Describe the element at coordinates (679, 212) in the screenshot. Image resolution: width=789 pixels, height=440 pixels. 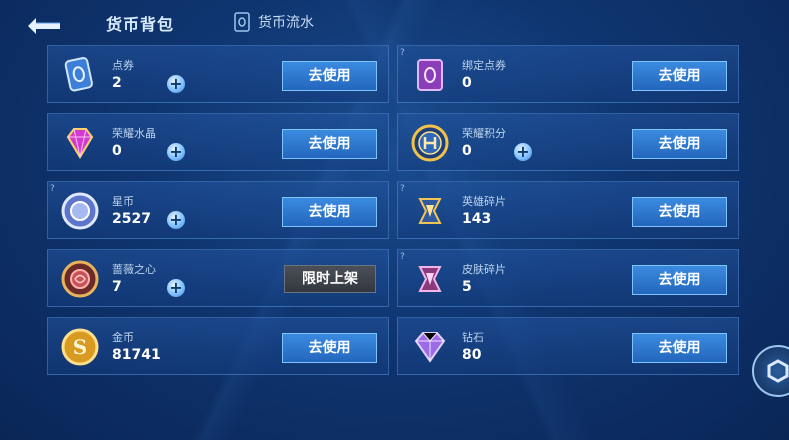
I see `use-hero-fragment-button: 去使用` at that location.